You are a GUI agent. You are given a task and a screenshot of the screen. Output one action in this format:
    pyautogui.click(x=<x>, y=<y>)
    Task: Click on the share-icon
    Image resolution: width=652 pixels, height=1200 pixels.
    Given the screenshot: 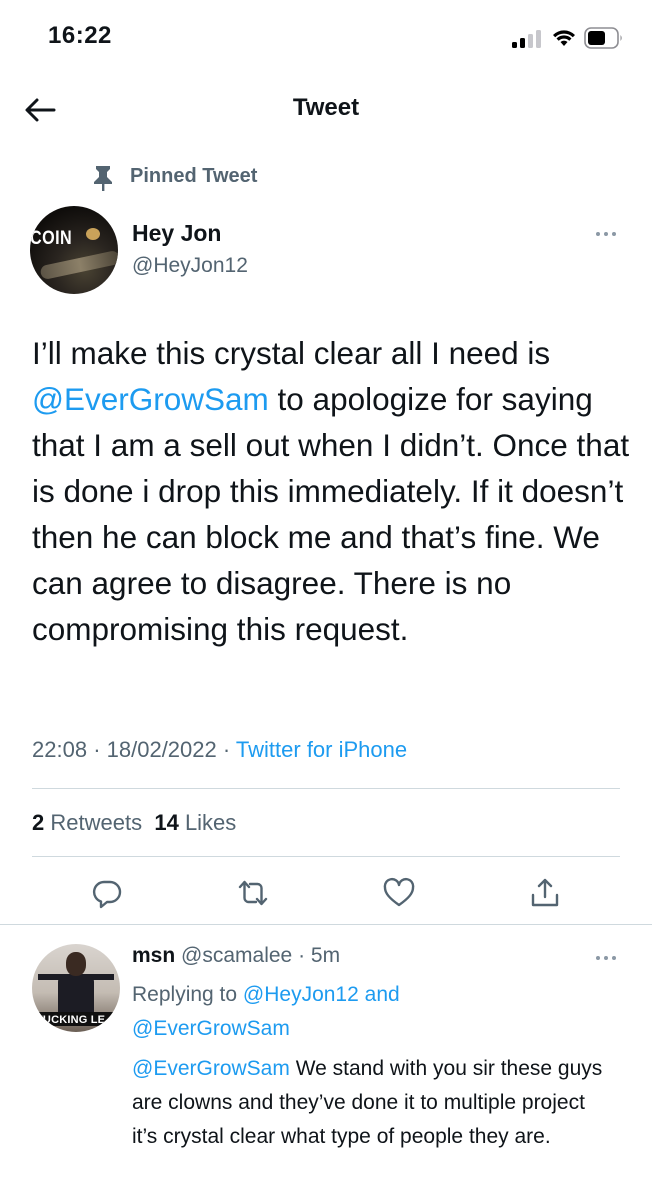 What is the action you would take?
    pyautogui.click(x=545, y=893)
    